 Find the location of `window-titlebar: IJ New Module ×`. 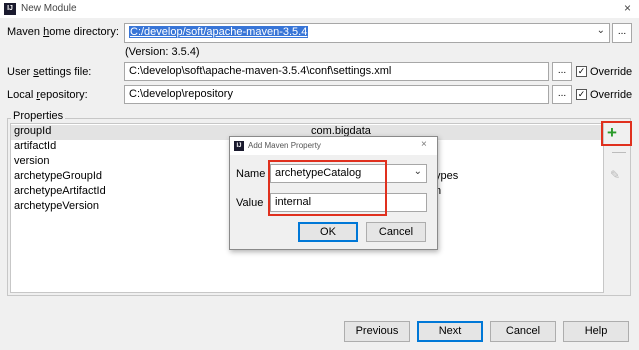

window-titlebar: IJ New Module × is located at coordinates (319, 9).